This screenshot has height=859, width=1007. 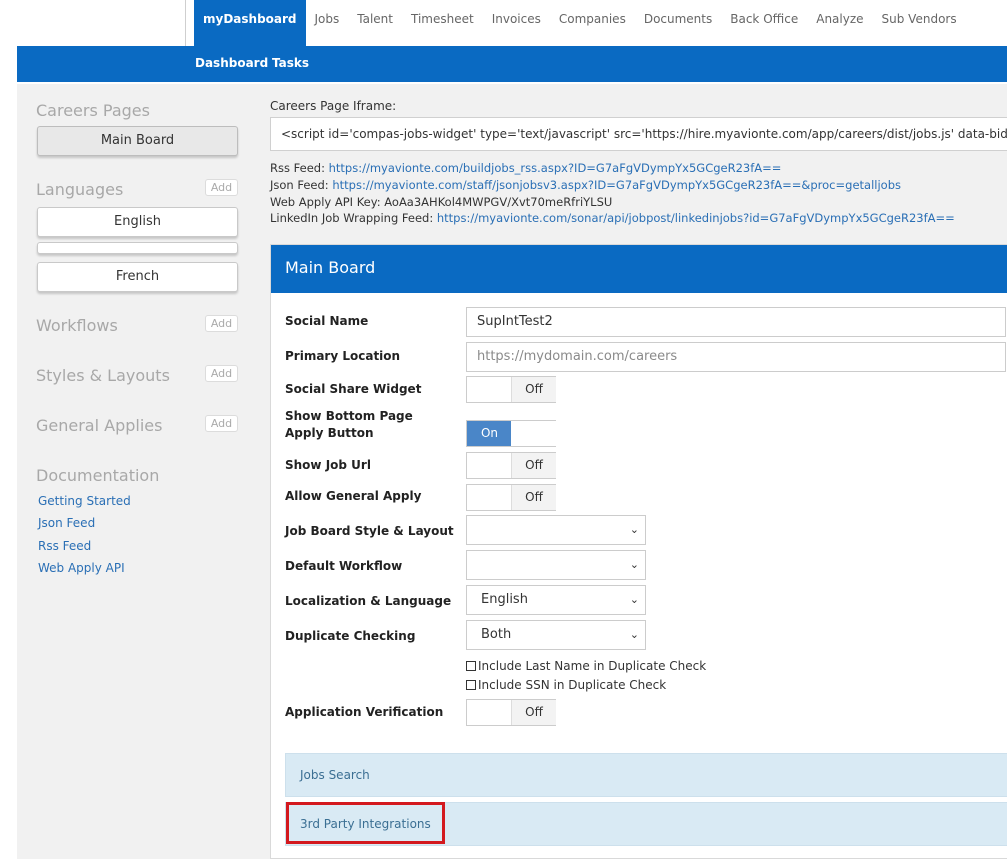 I want to click on checkbox-label: Include Last Name in Duplicate Check, so click(x=592, y=666).